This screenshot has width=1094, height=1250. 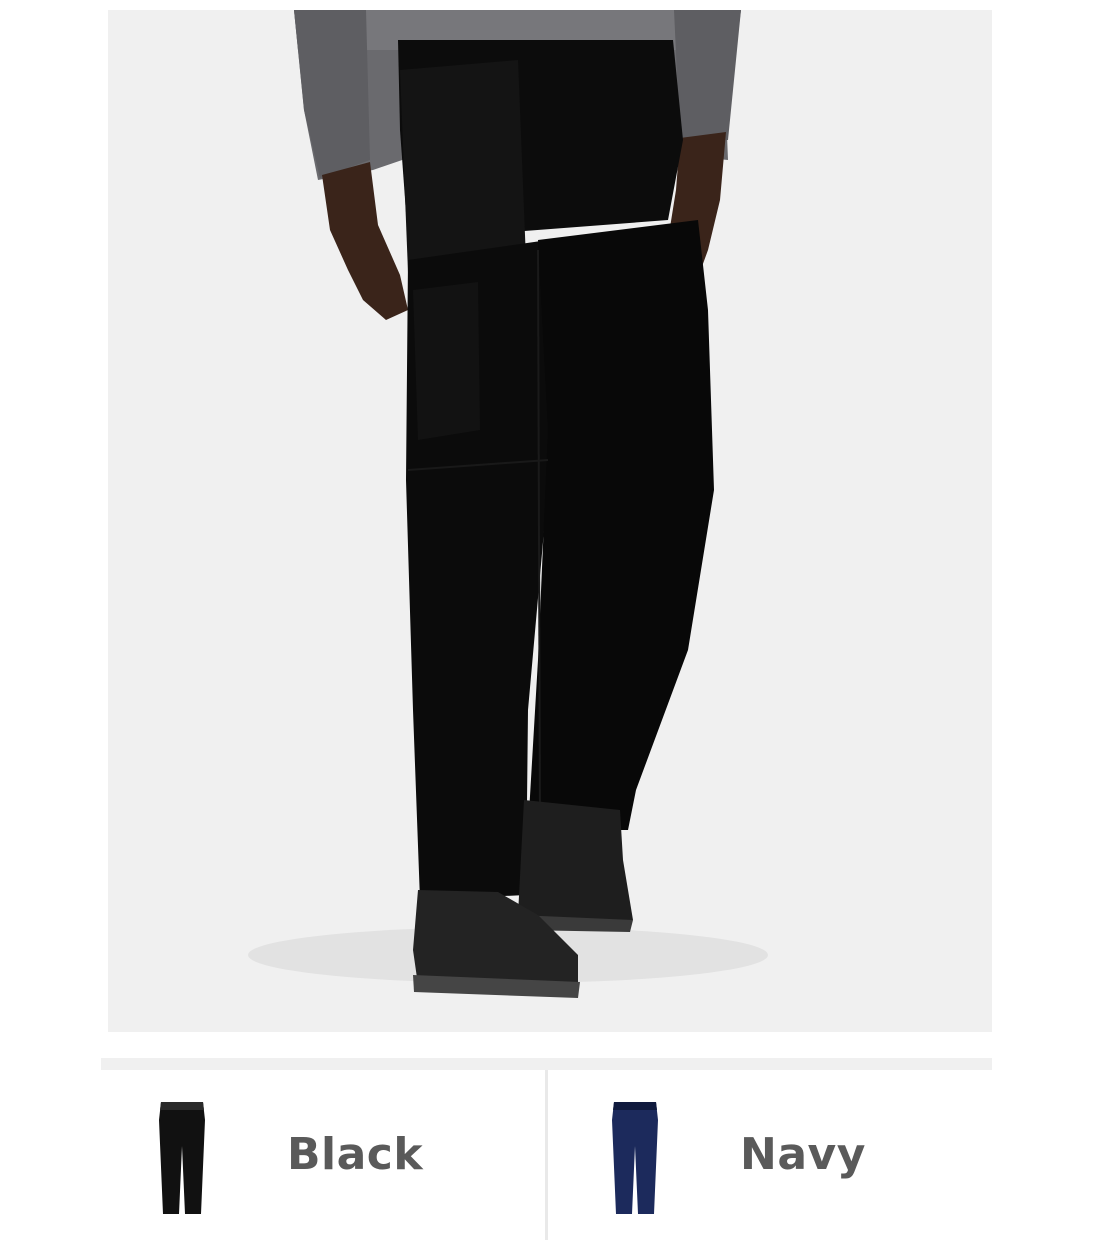 I want to click on colour-swatch-panel: Black Navy, so click(x=546, y=1149).